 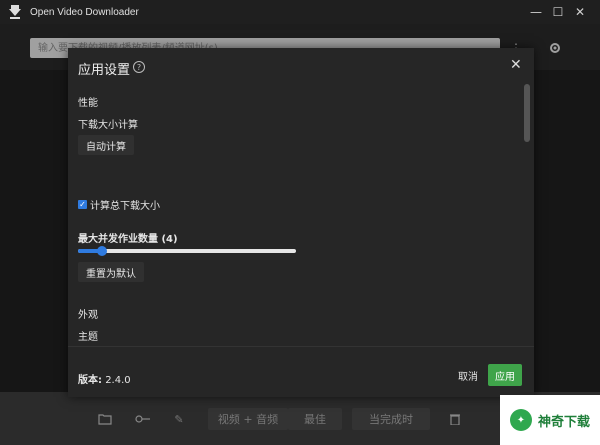 What do you see at coordinates (143, 419) in the screenshot?
I see `key-icon` at bounding box center [143, 419].